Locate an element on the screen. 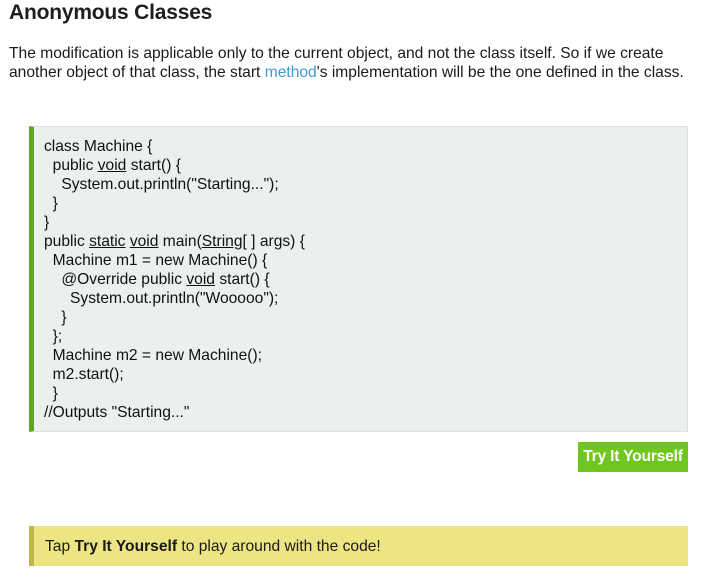  code-text: }; is located at coordinates (53, 336).